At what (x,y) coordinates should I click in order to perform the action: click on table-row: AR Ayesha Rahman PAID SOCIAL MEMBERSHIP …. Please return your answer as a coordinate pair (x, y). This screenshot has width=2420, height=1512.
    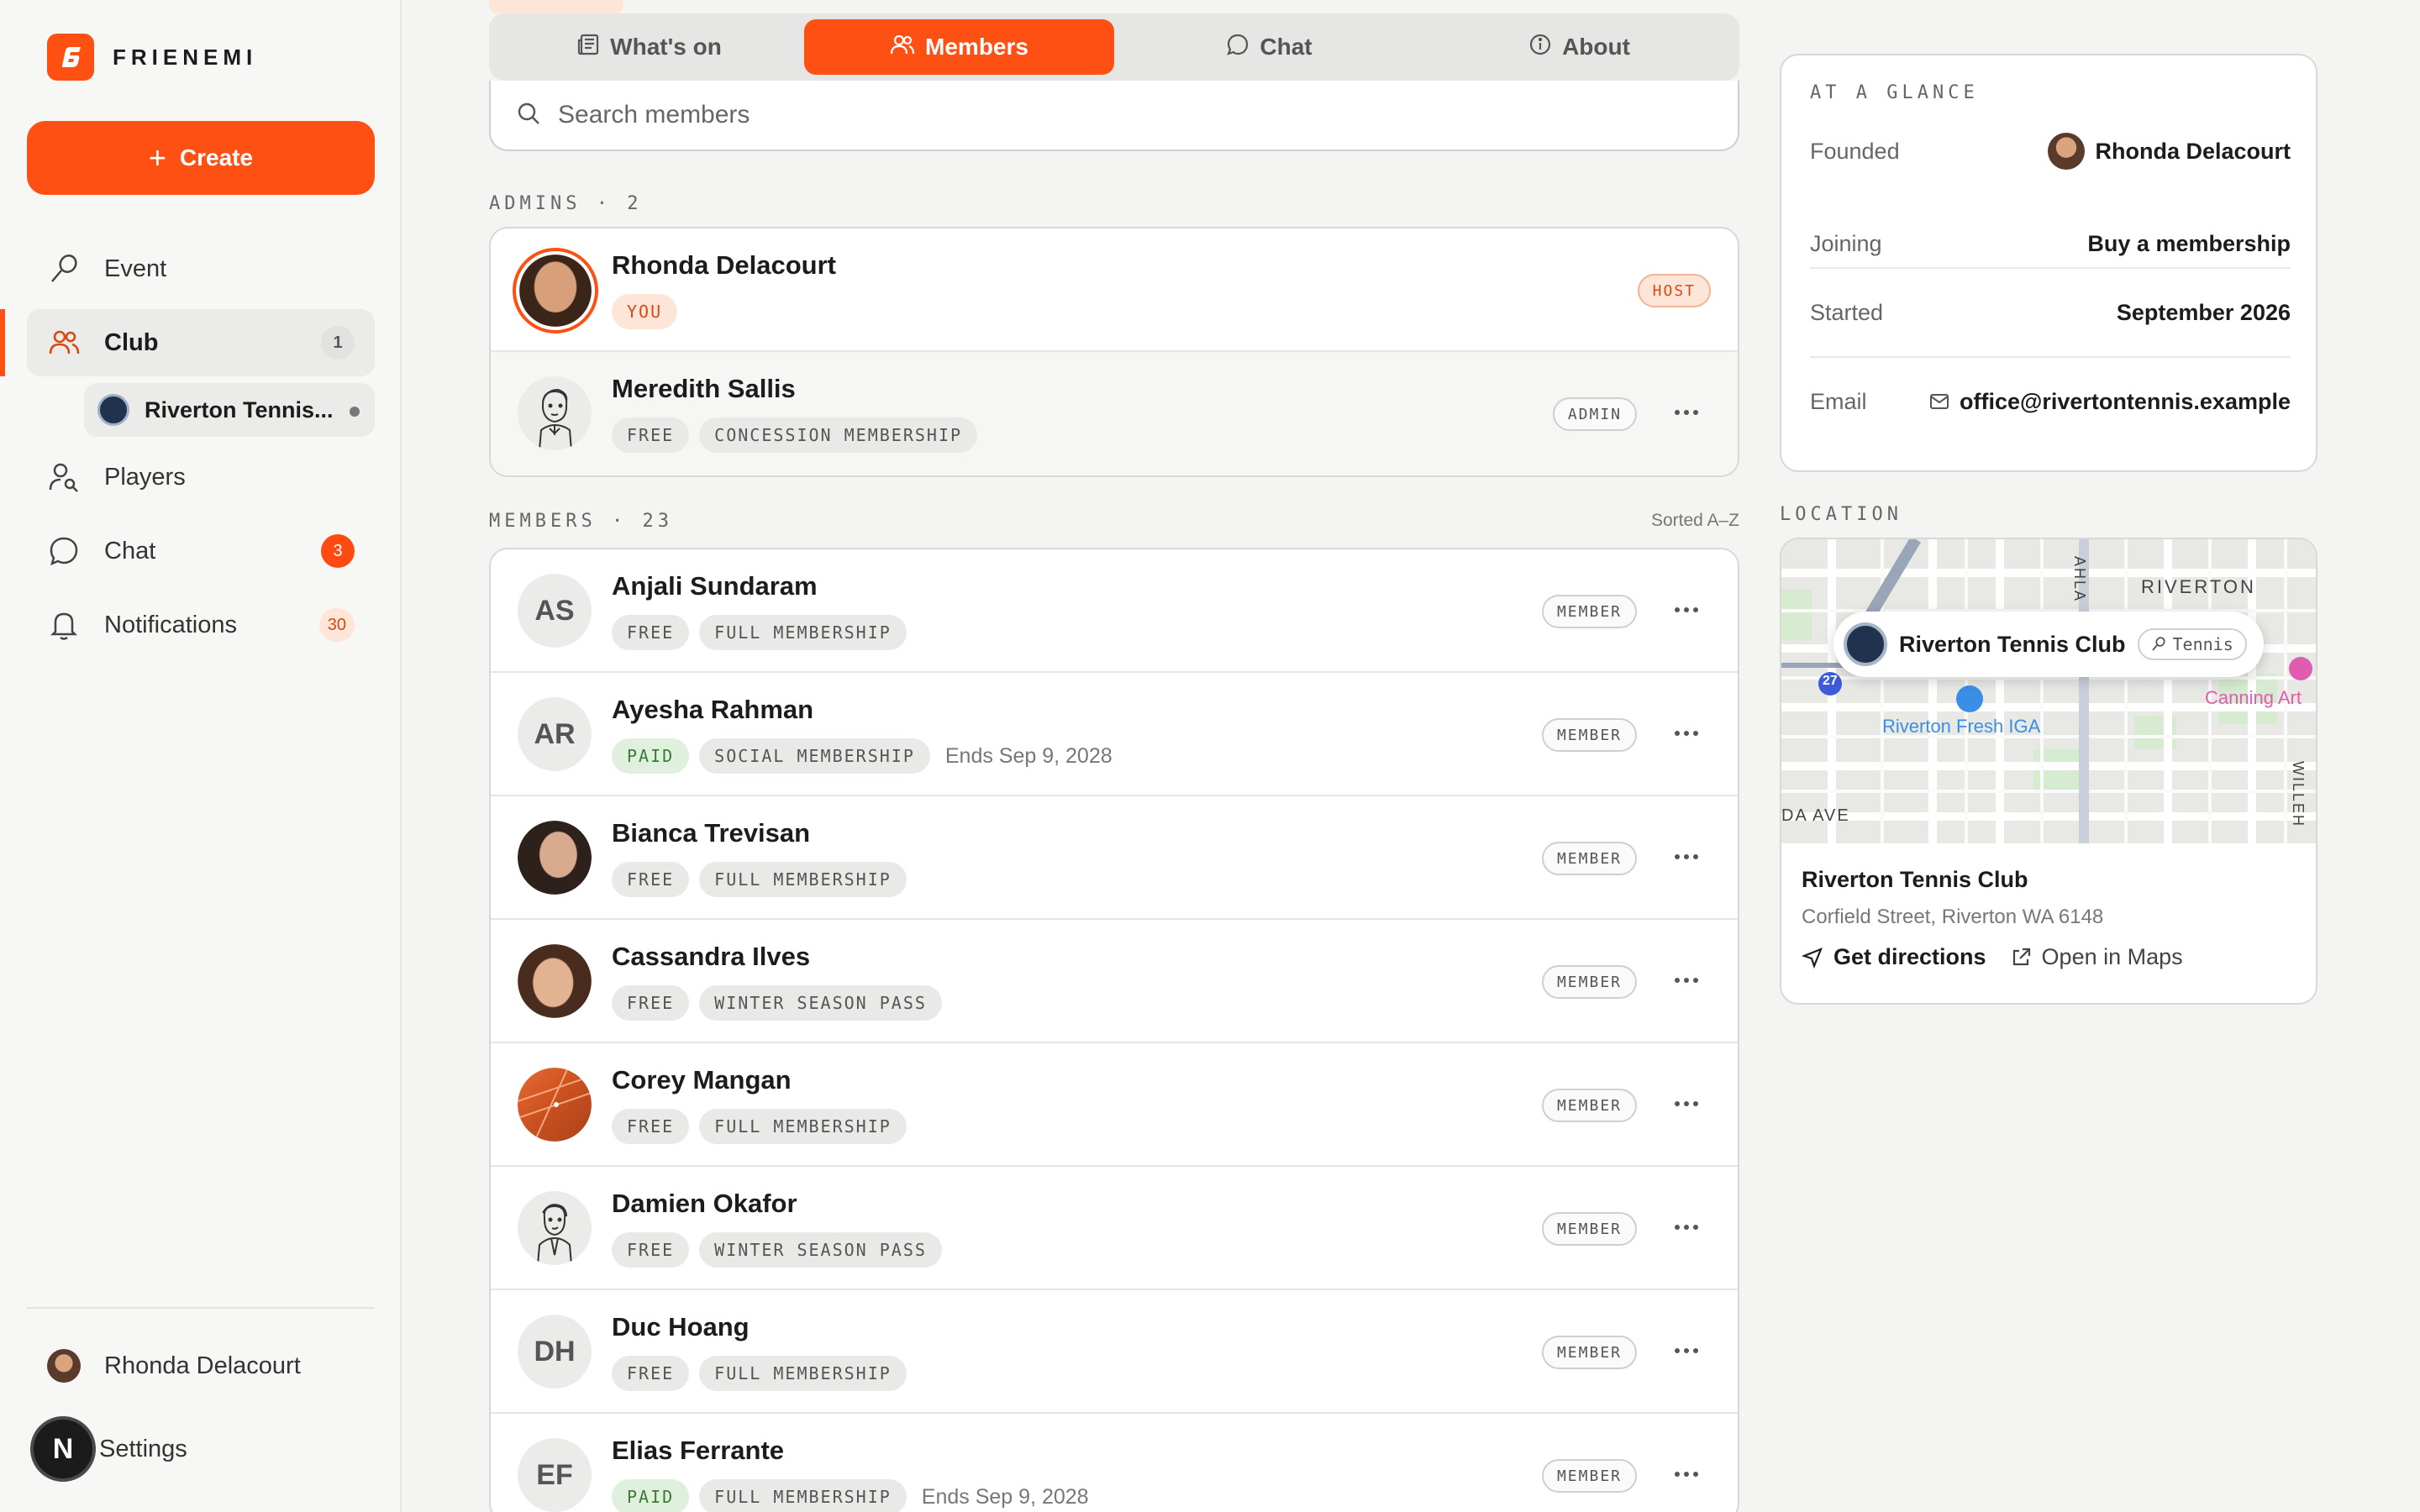
    Looking at the image, I should click on (1114, 734).